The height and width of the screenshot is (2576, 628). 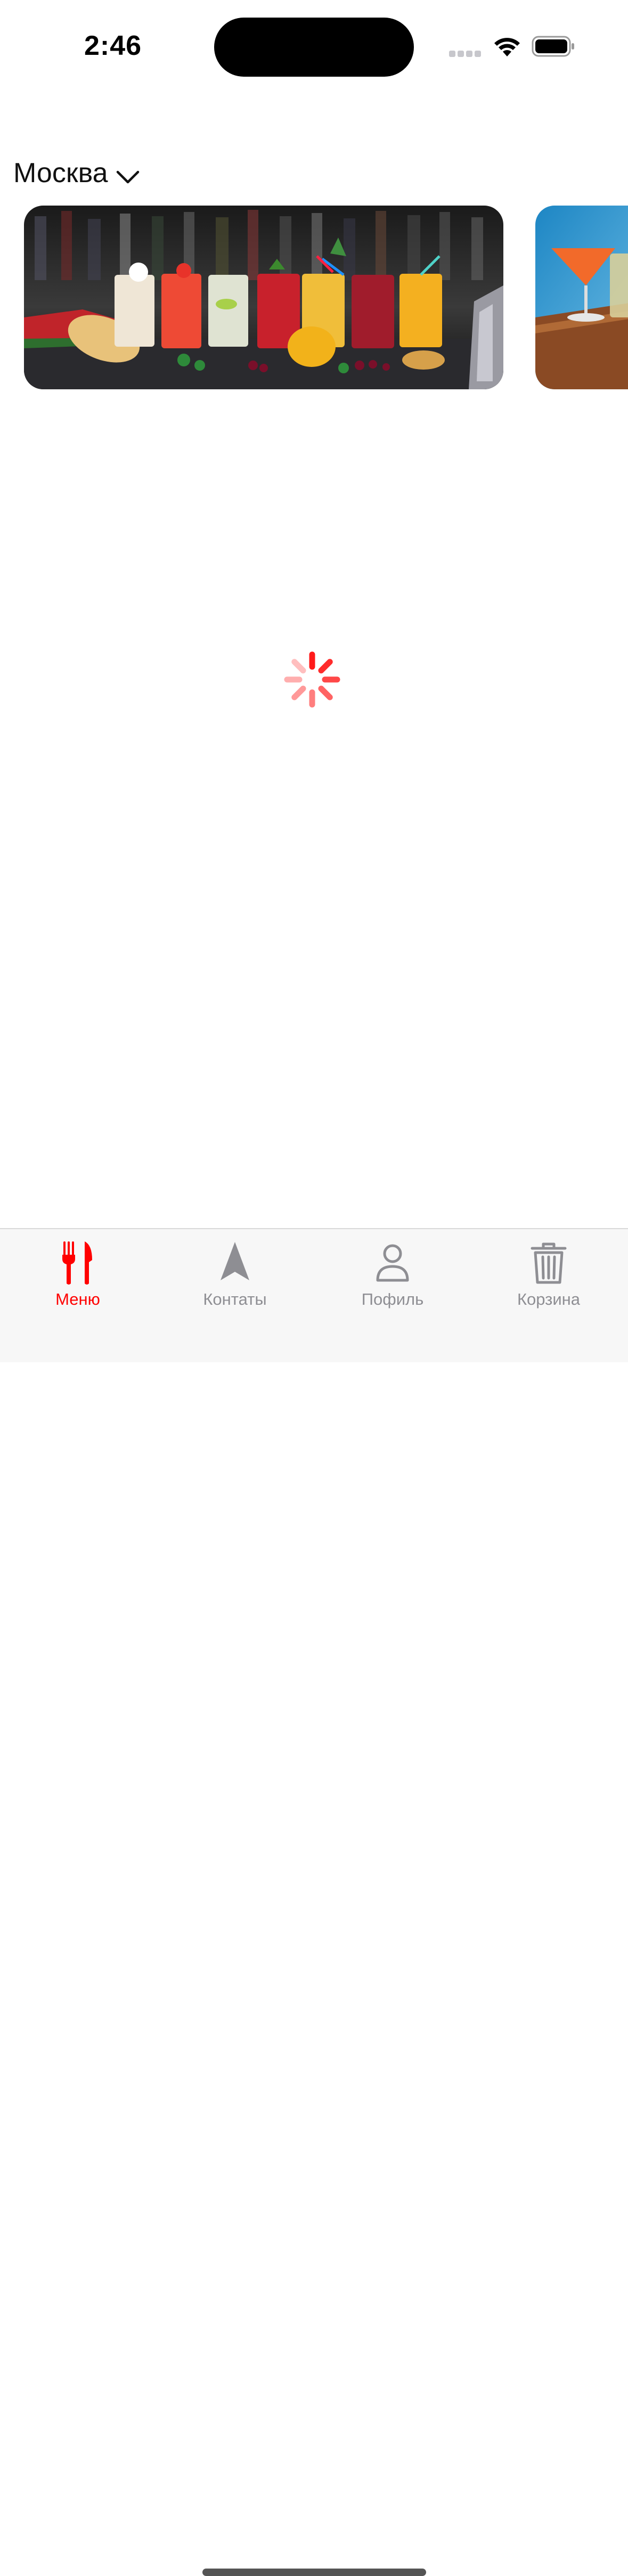 I want to click on cocktail-banner-image, so click(x=581, y=297).